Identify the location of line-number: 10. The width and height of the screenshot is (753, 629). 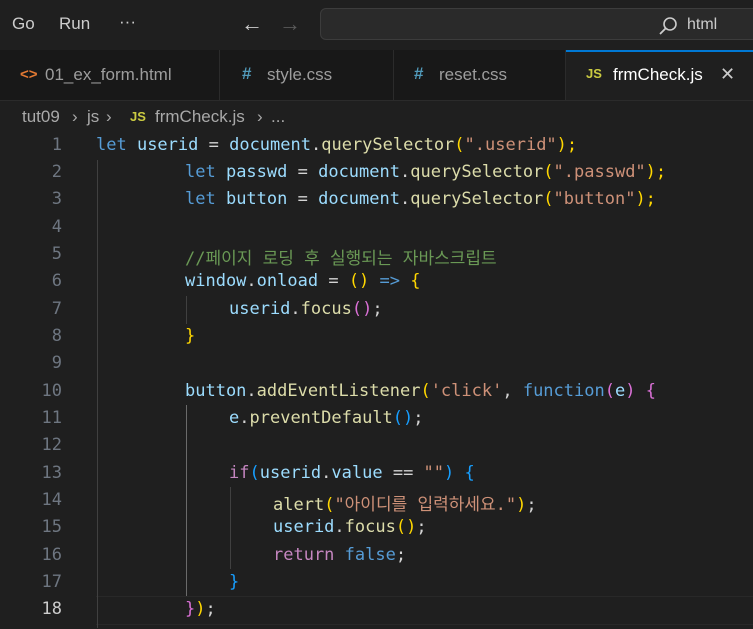
(51, 391).